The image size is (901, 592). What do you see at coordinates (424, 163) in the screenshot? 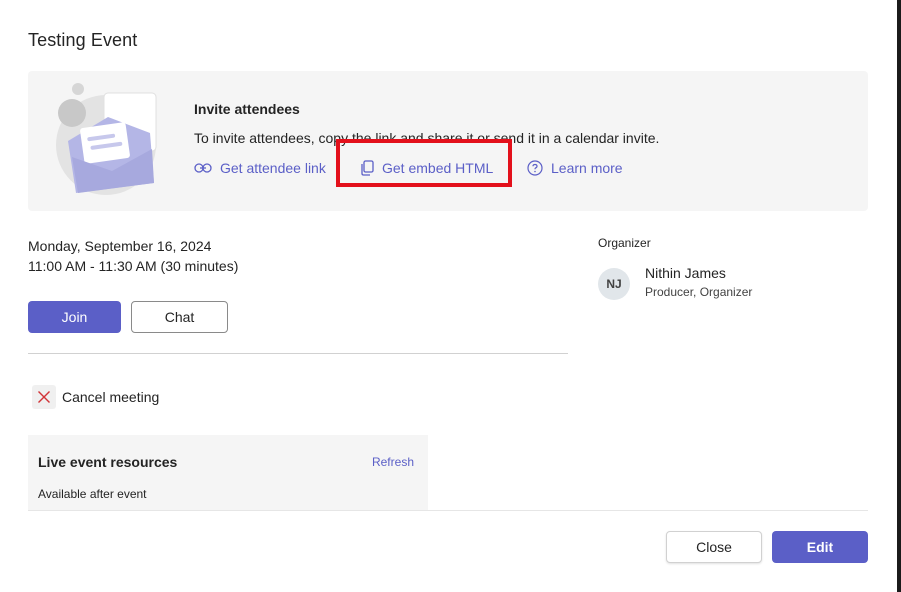
I see `embed-highlight-annotation` at bounding box center [424, 163].